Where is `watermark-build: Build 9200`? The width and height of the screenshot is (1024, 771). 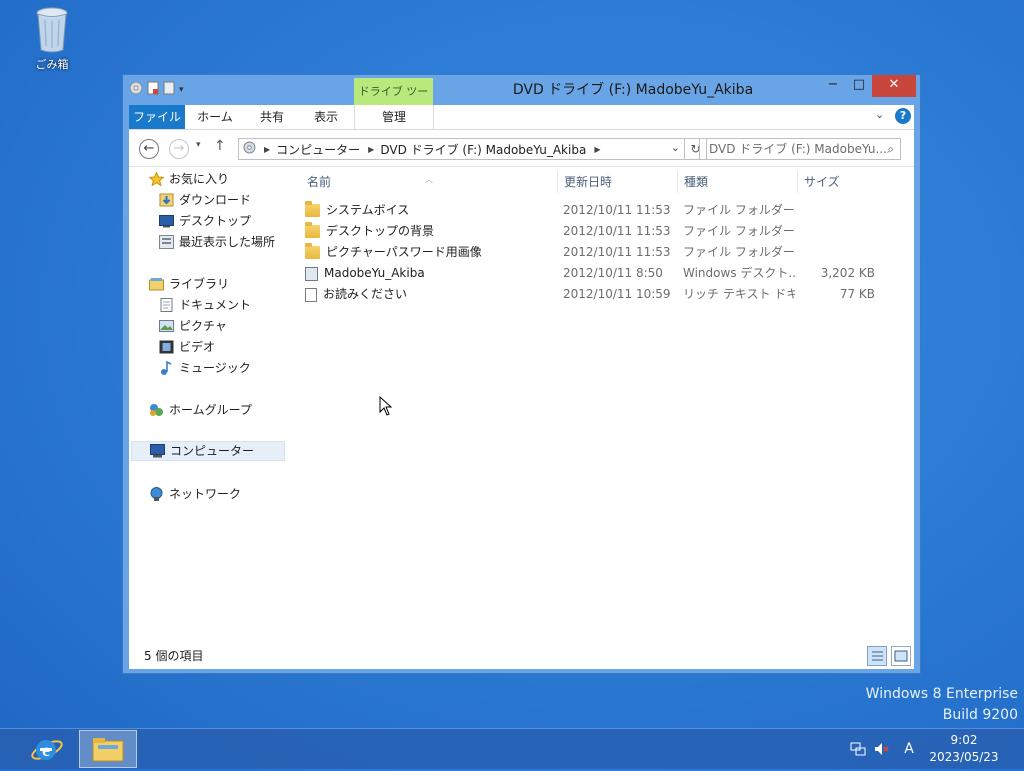 watermark-build: Build 9200 is located at coordinates (980, 715).